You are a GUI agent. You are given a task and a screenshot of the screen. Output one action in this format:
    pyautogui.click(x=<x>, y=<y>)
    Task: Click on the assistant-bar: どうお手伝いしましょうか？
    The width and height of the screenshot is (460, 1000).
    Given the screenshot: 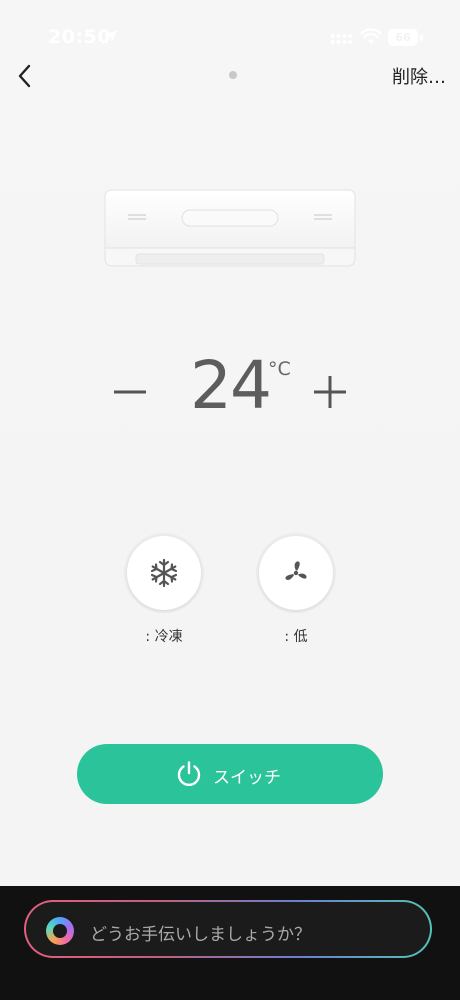 What is the action you would take?
    pyautogui.click(x=230, y=943)
    